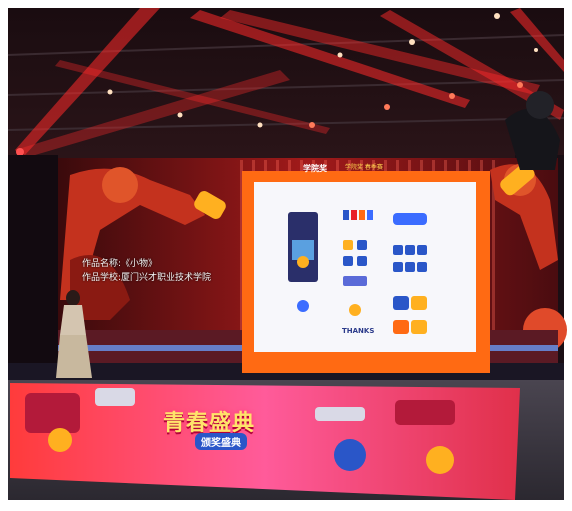 The width and height of the screenshot is (572, 511). Describe the element at coordinates (102, 278) in the screenshot. I see `caption-label: 作品学校:` at that location.